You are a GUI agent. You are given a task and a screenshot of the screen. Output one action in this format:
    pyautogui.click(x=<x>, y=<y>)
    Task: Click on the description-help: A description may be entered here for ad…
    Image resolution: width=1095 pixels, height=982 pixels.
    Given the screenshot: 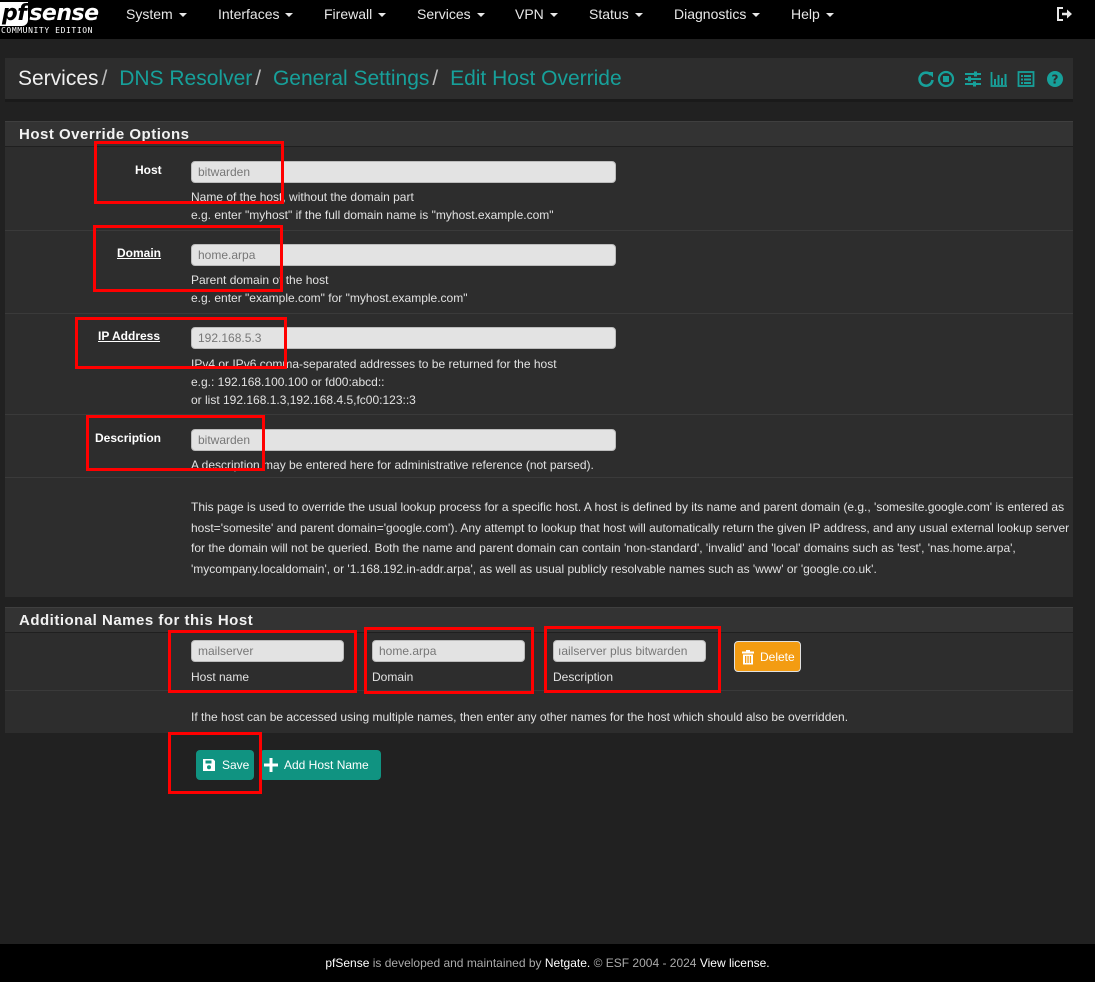 What is the action you would take?
    pyautogui.click(x=392, y=465)
    